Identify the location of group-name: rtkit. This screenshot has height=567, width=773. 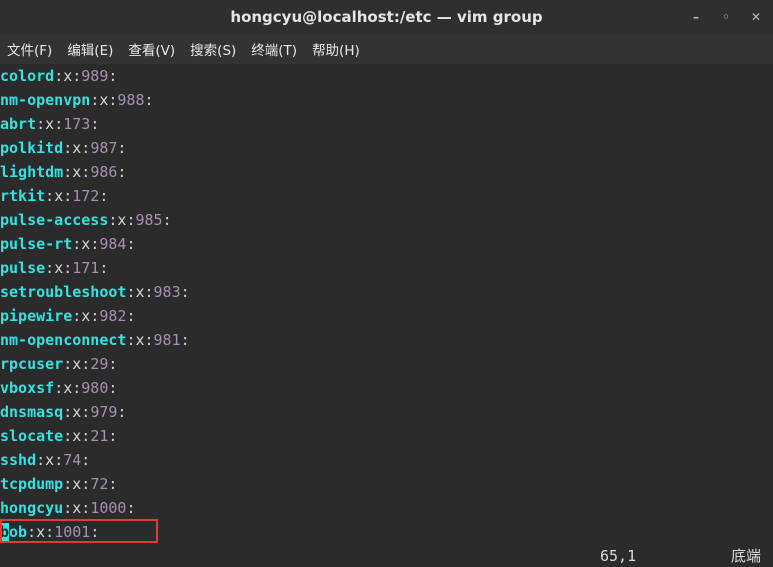
(23, 196).